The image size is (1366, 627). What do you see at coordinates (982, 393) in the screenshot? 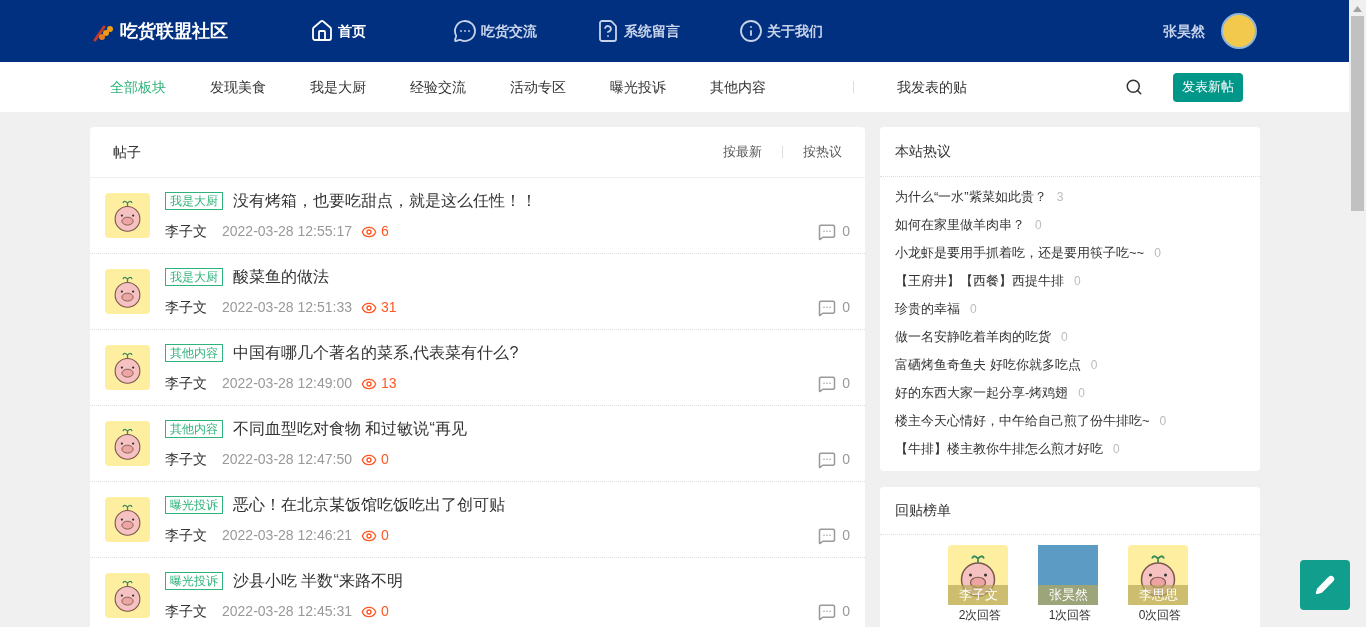
I see `hot-topic-link: 好的东西大家一起分享-烤鸡翅` at bounding box center [982, 393].